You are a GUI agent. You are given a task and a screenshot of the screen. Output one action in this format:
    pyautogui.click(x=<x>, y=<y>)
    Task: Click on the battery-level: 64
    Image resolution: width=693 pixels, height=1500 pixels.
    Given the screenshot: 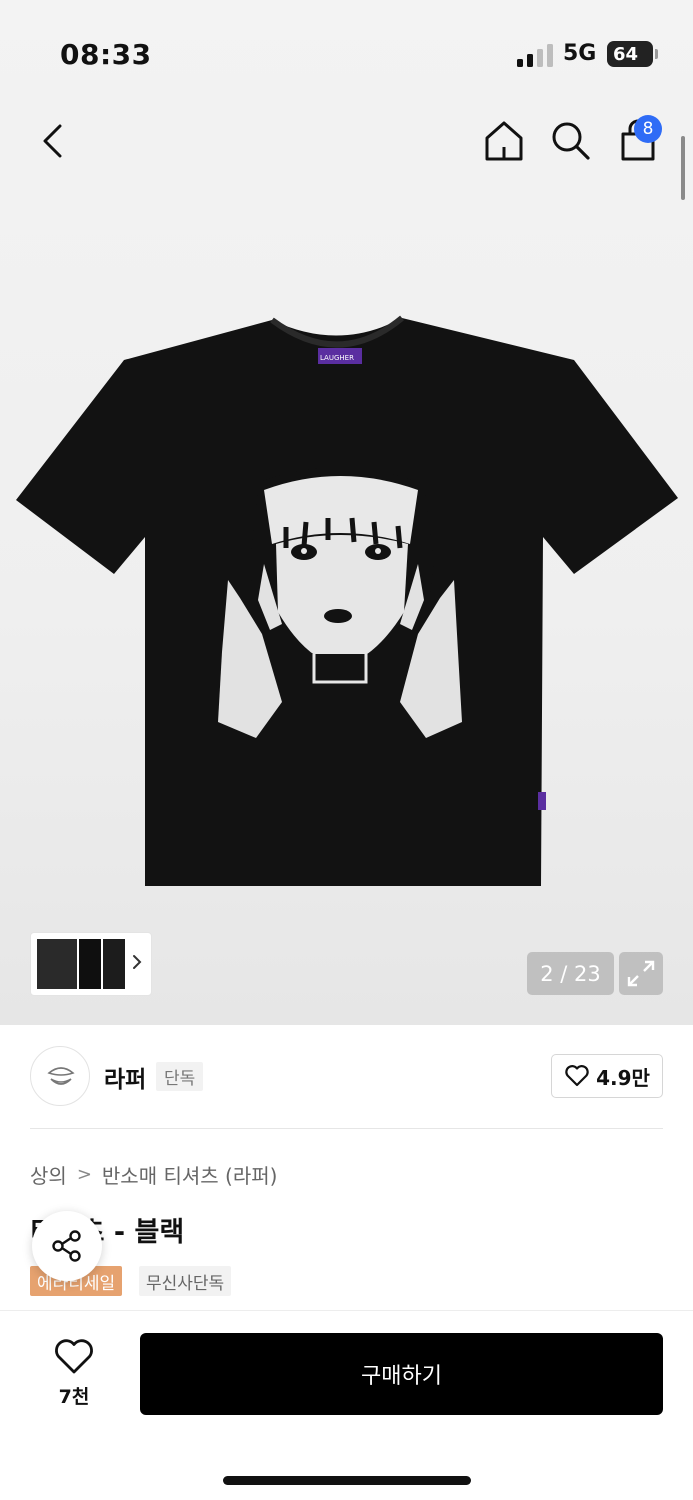 What is the action you would take?
    pyautogui.click(x=626, y=54)
    